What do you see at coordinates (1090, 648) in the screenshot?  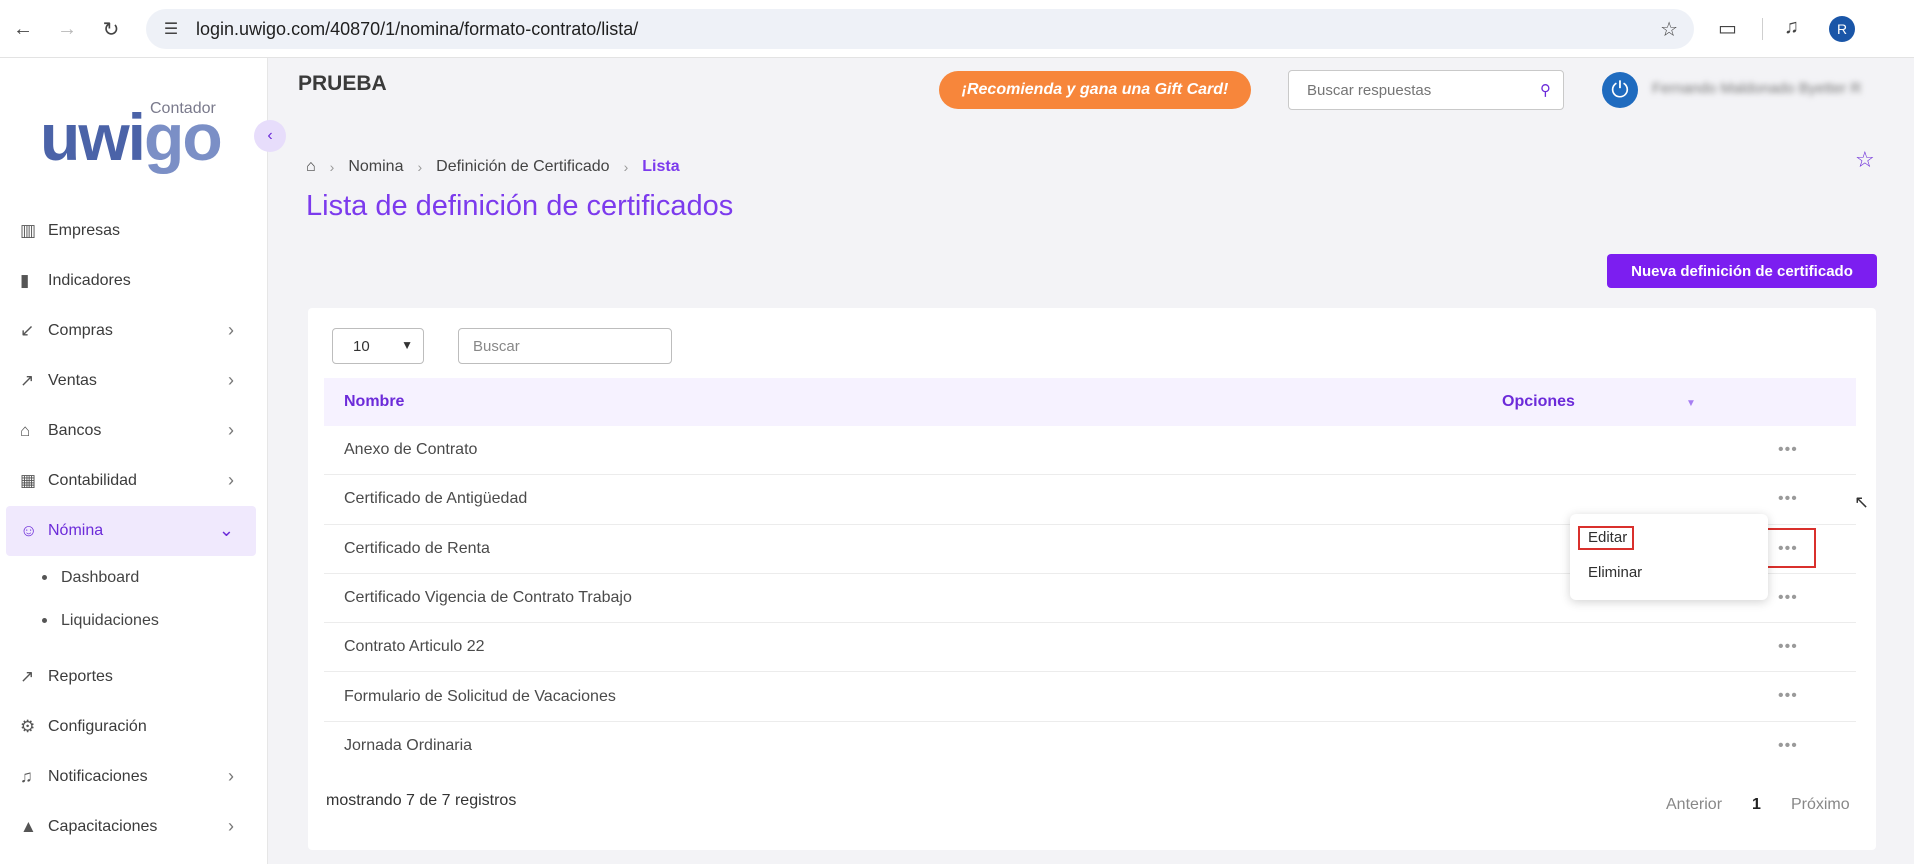 I see `table-row: Contrato Articulo 22 •••` at bounding box center [1090, 648].